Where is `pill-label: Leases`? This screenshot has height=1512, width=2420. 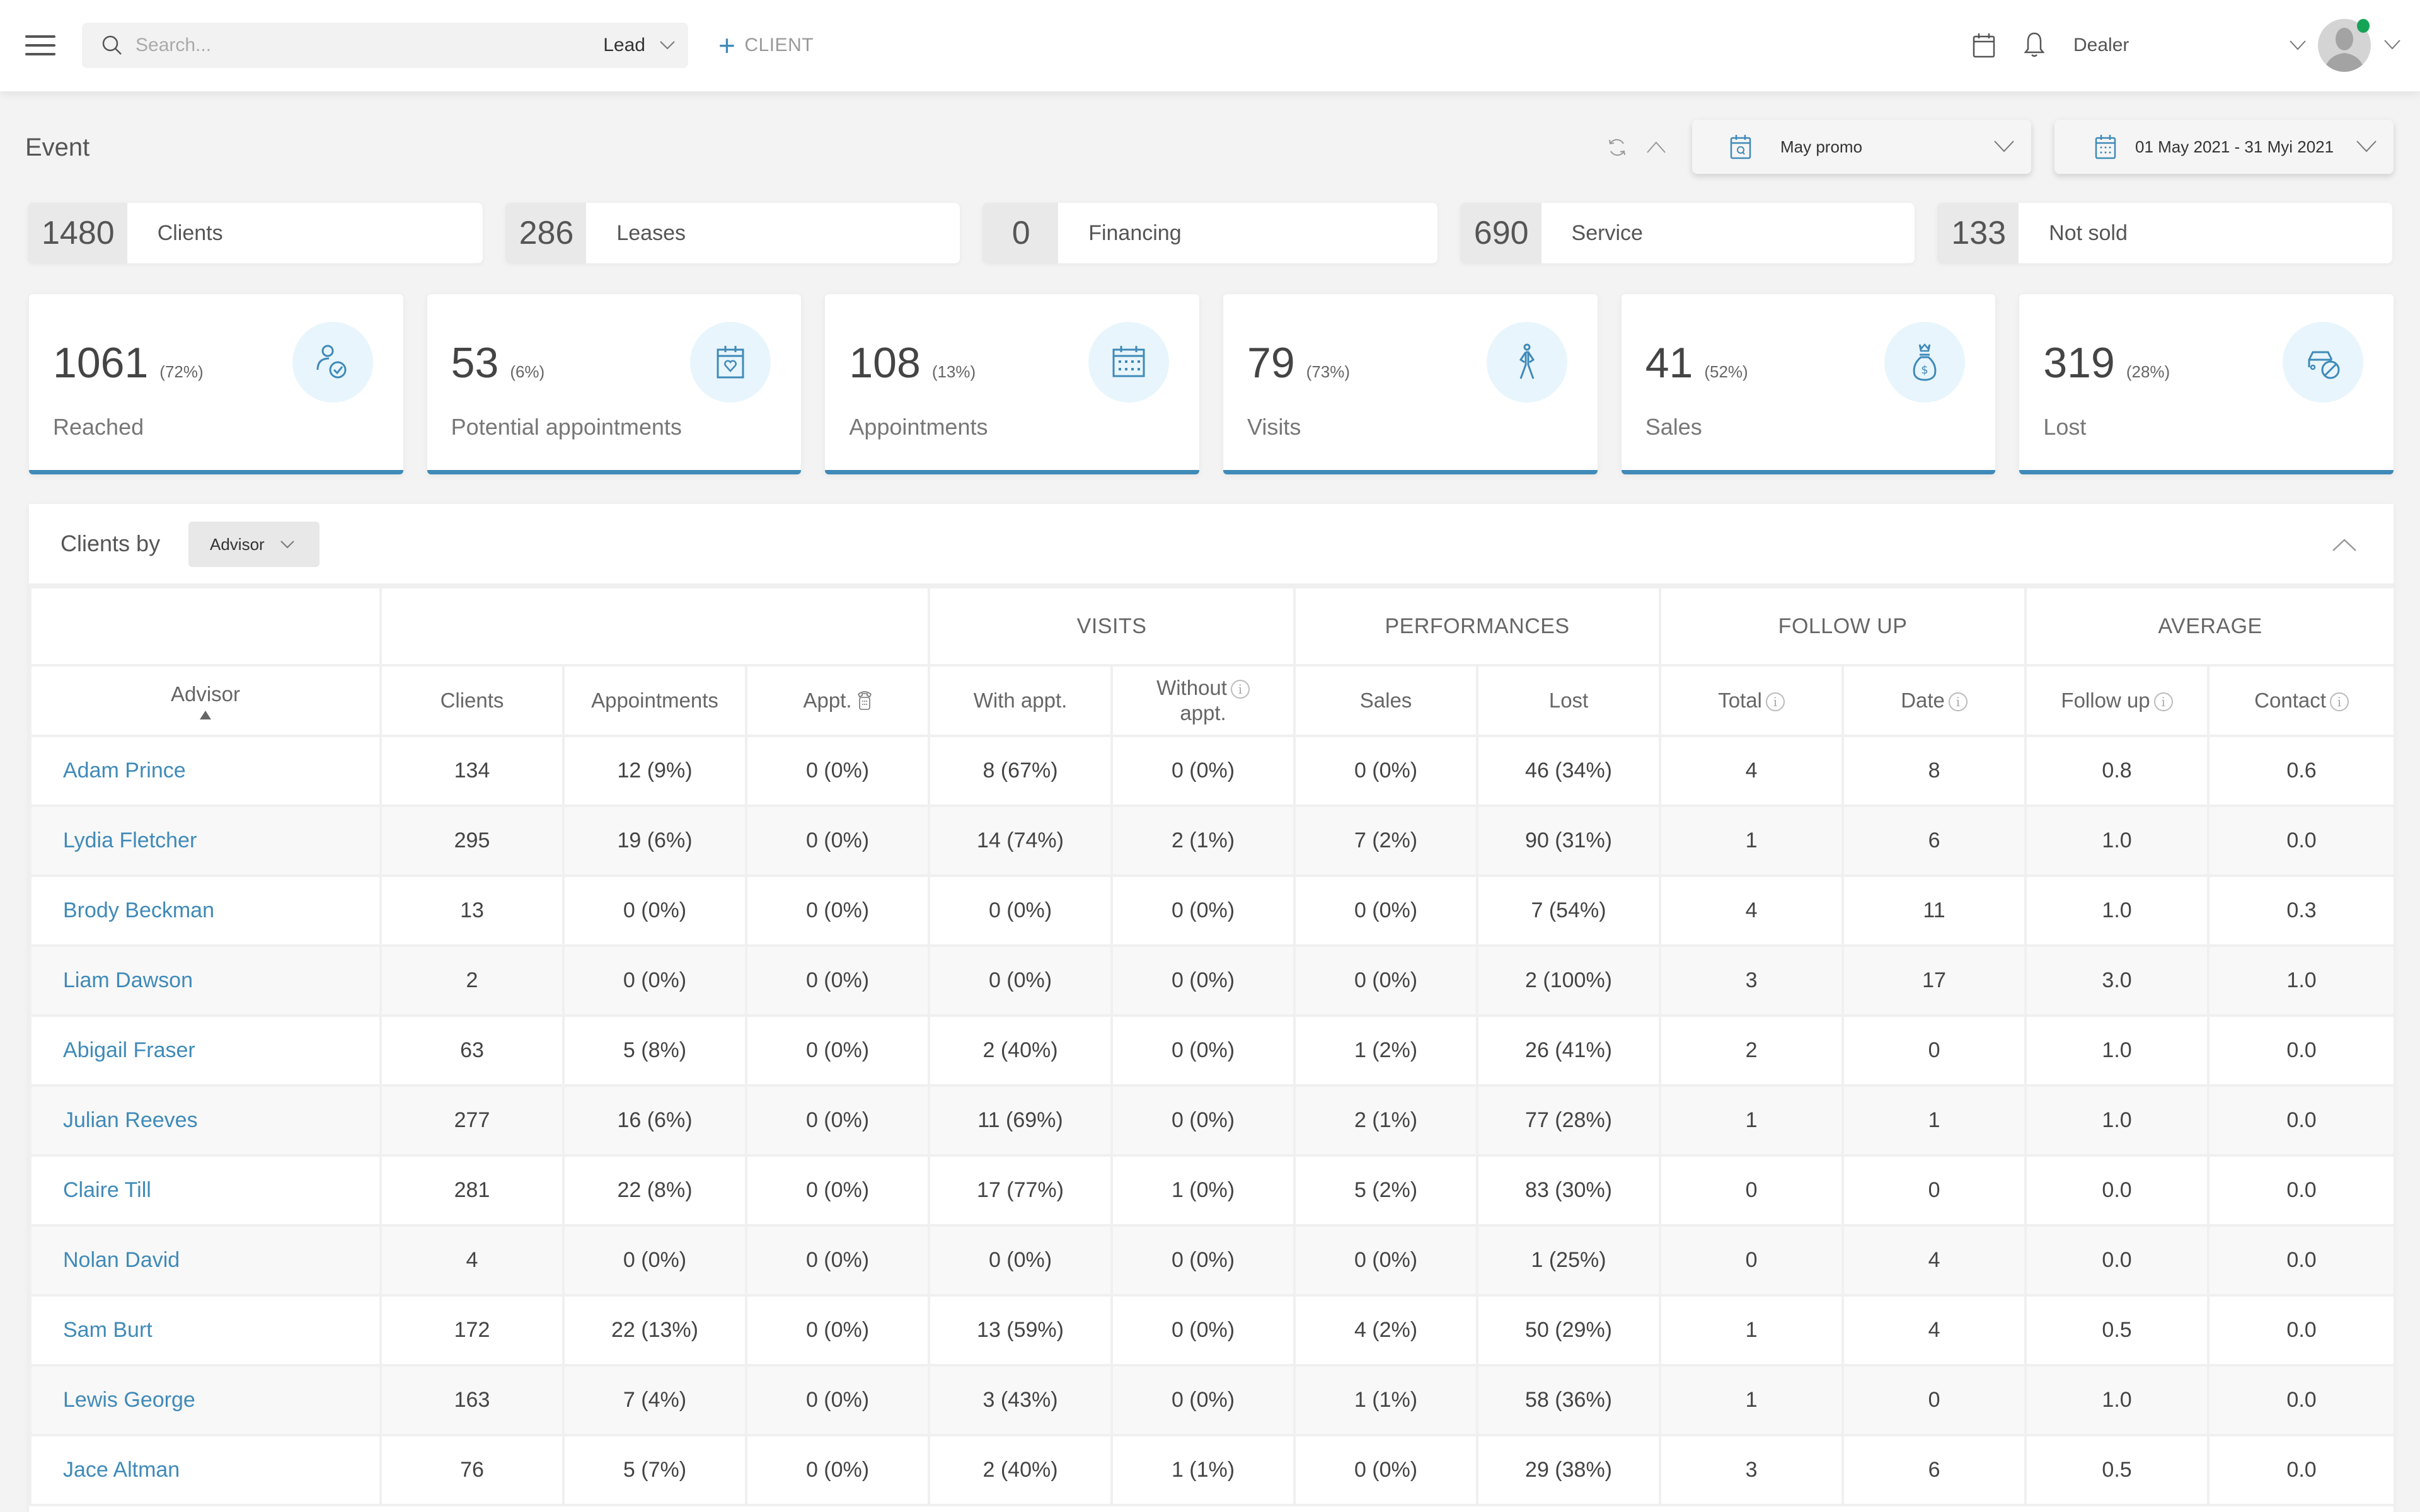 pill-label: Leases is located at coordinates (773, 233).